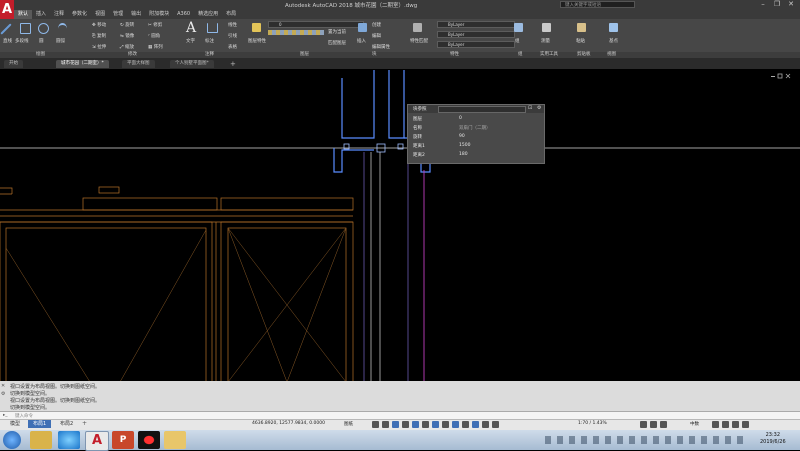 The width and height of the screenshot is (800, 451). Describe the element at coordinates (136, 14) in the screenshot. I see `tab-output: 输出` at that location.